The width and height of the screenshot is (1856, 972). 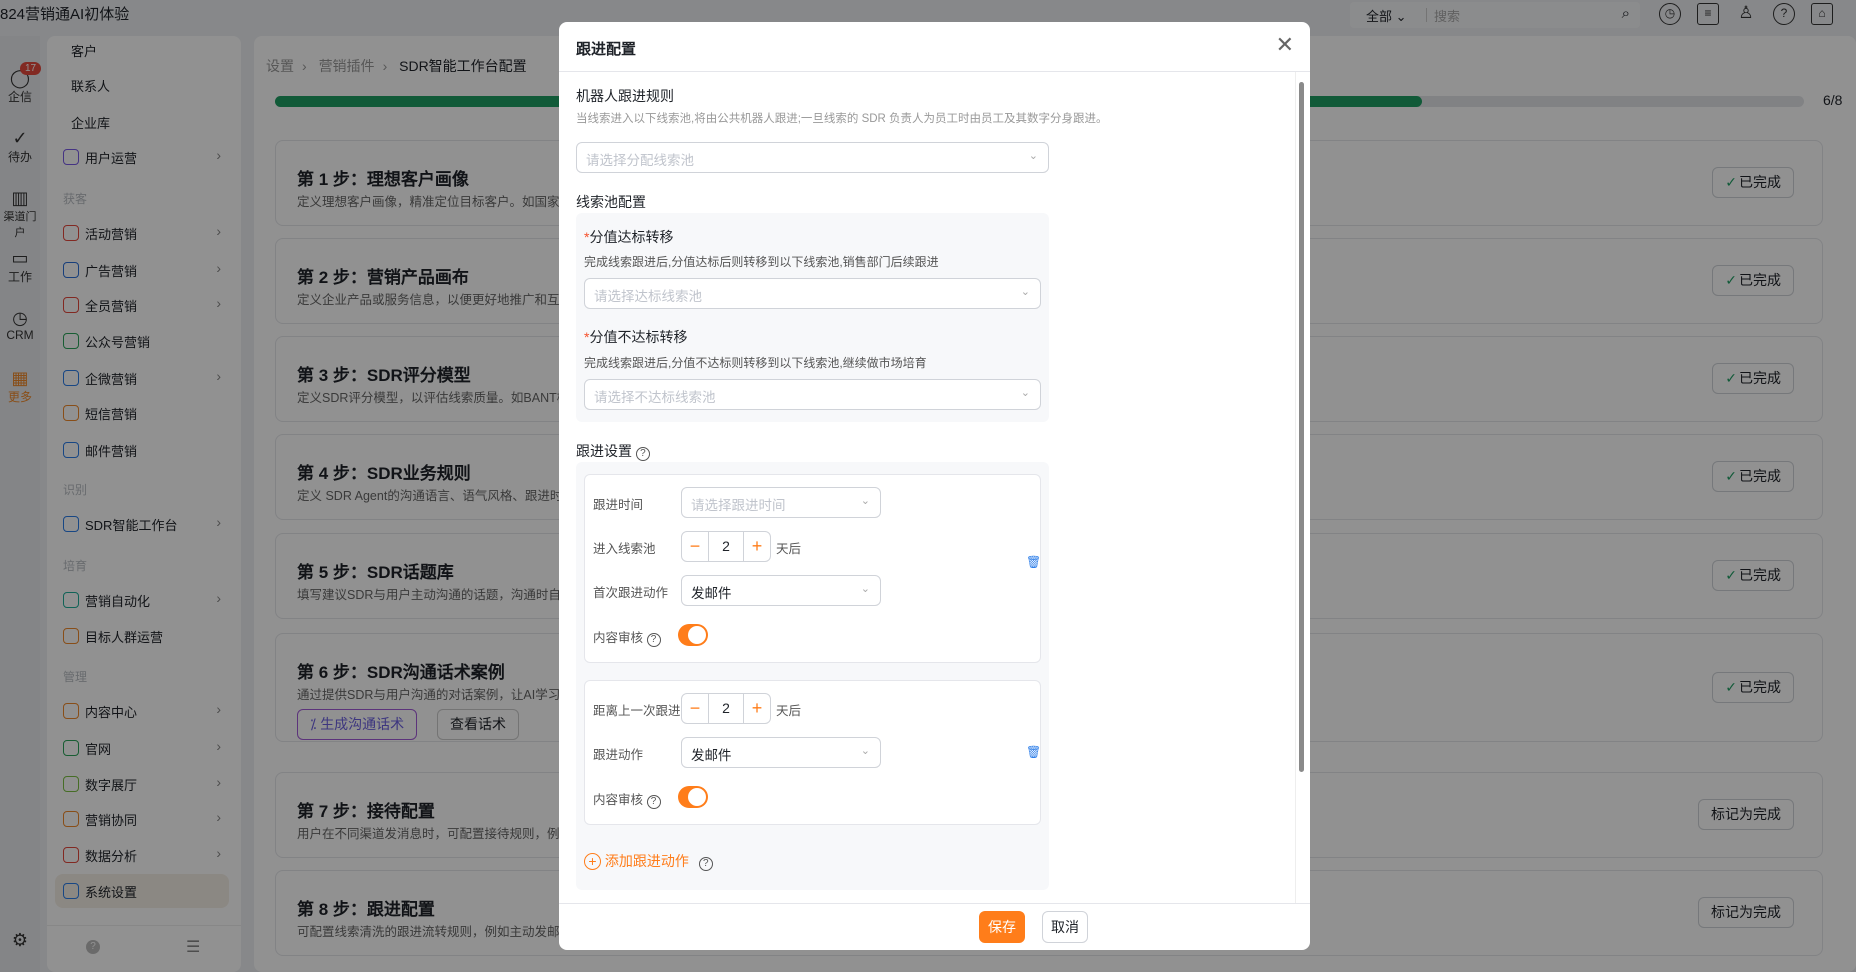 I want to click on plus-circle-icon: +, so click(x=592, y=861).